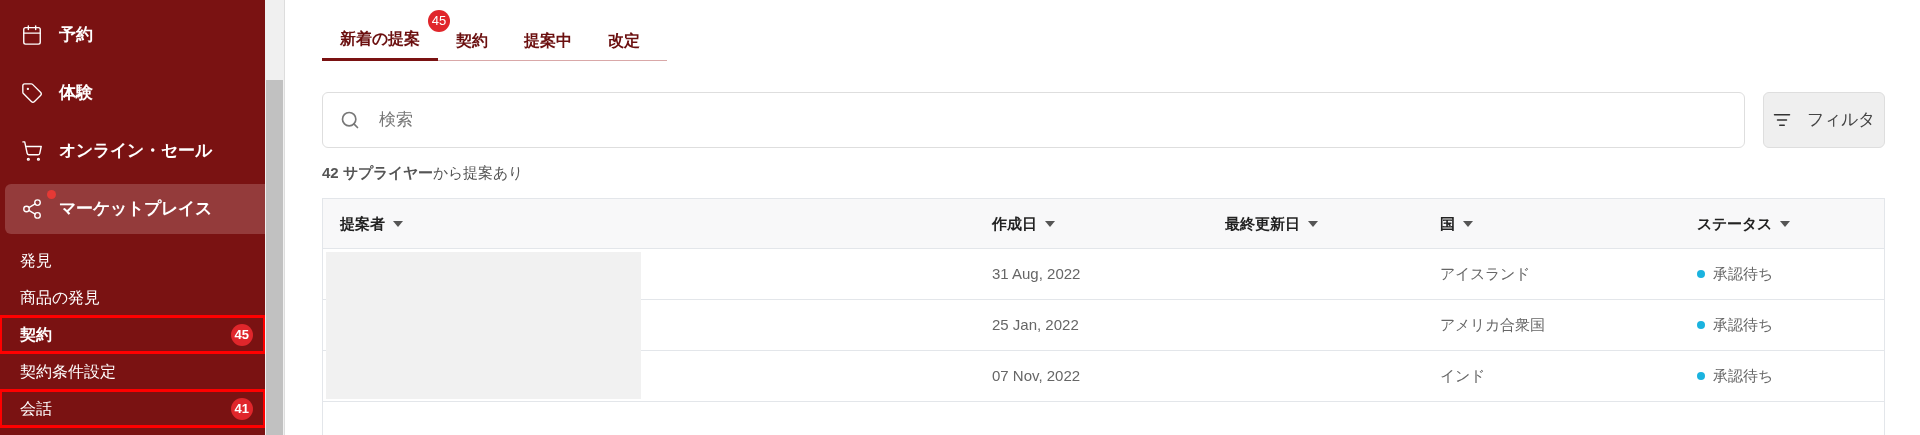  What do you see at coordinates (371, 223) in the screenshot?
I see `column-header: 提案者` at bounding box center [371, 223].